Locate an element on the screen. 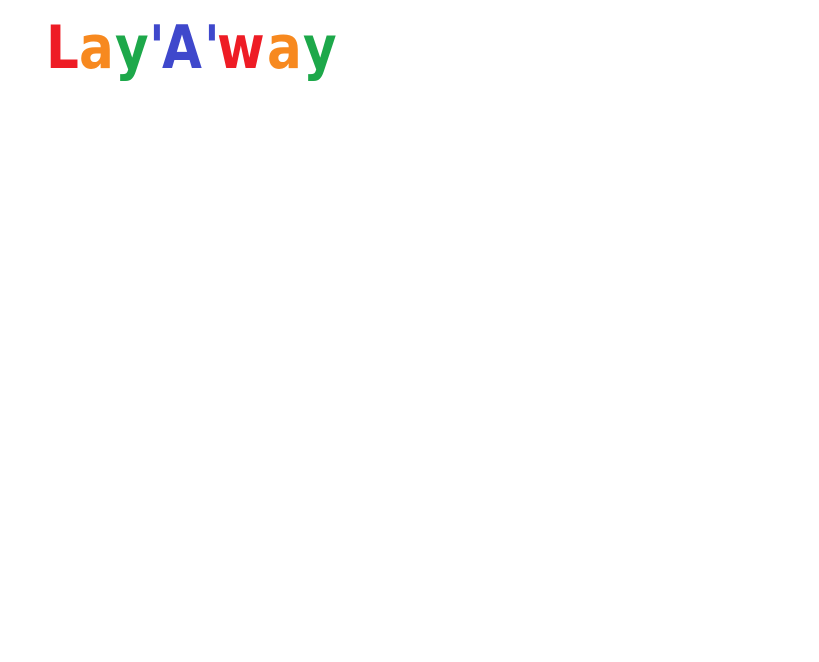 The height and width of the screenshot is (662, 819). logo-letter: A is located at coordinates (182, 48).